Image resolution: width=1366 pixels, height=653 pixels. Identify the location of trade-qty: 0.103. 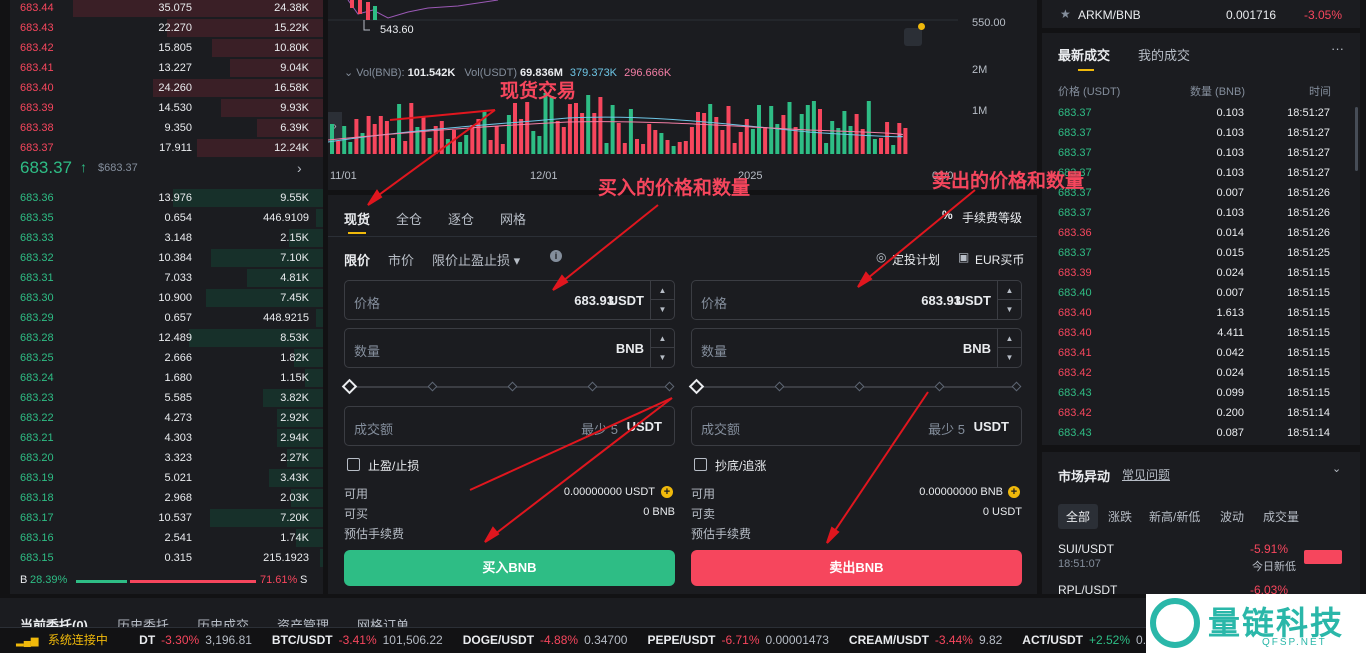
(1230, 153).